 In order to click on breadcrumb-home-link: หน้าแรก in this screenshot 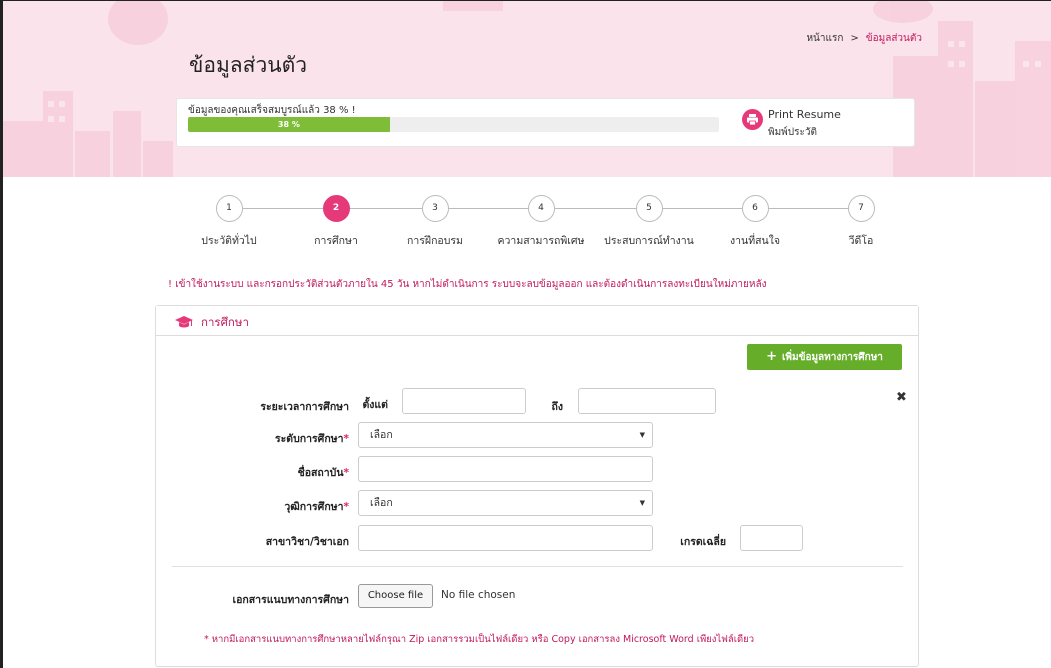, I will do `click(824, 38)`.